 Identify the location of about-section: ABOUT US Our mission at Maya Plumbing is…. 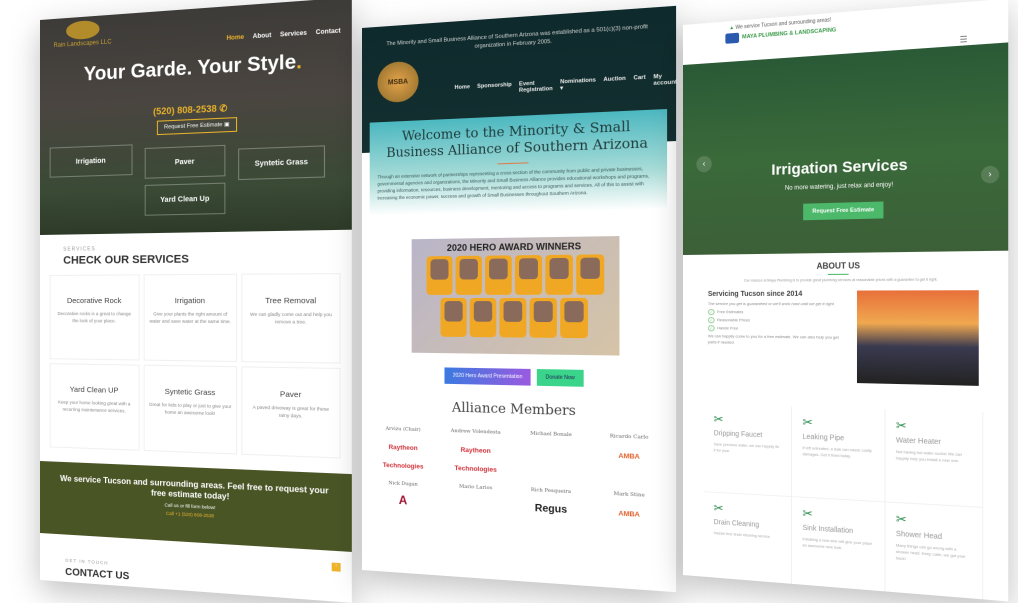
(845, 271).